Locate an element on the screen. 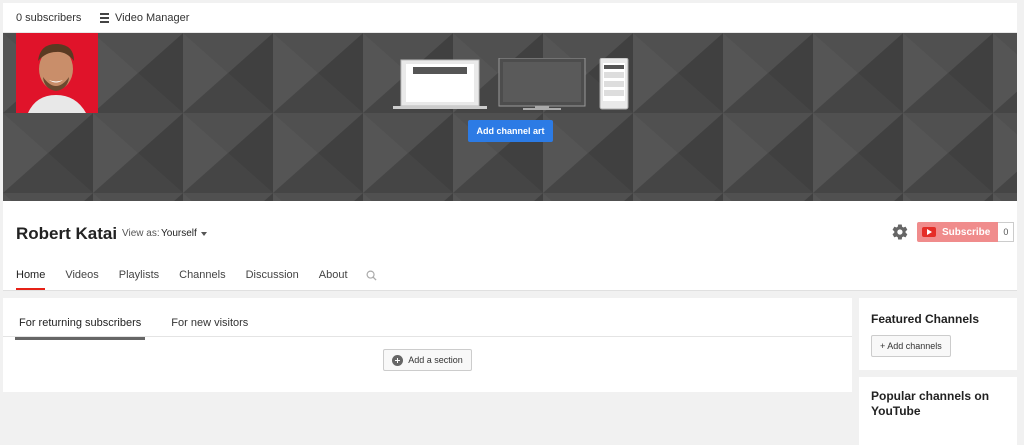  view-as-value: Yourself is located at coordinates (179, 233).